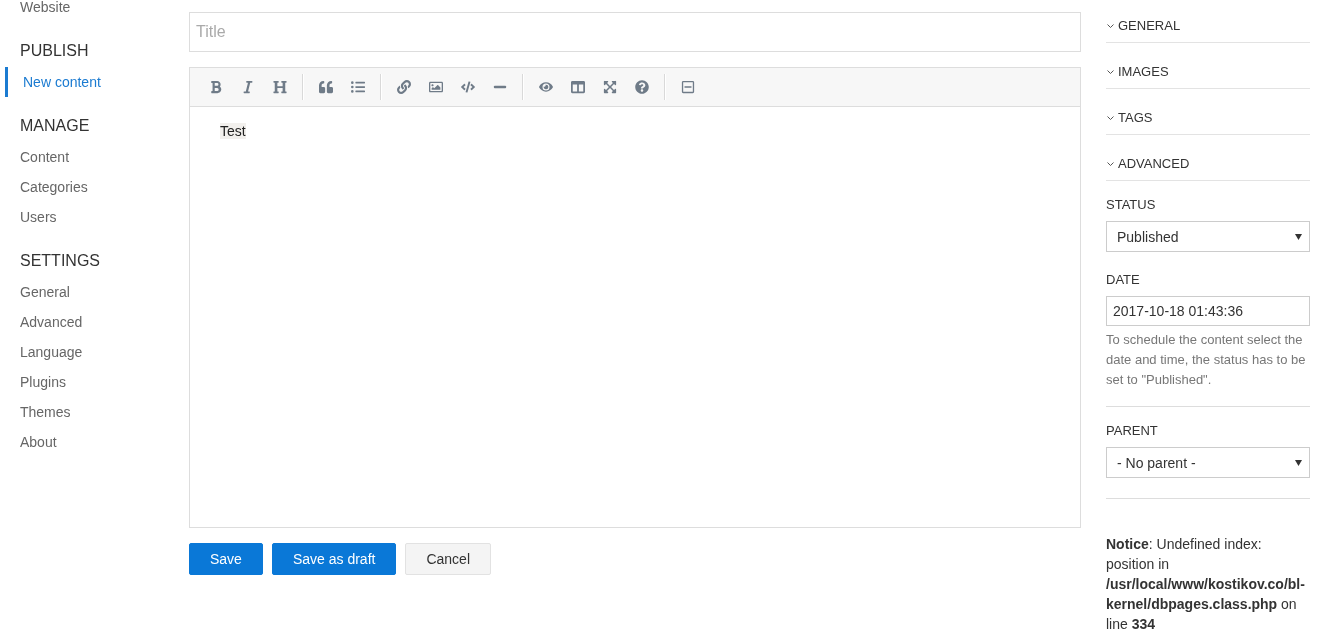  I want to click on nav-link: Language, so click(46, 352).